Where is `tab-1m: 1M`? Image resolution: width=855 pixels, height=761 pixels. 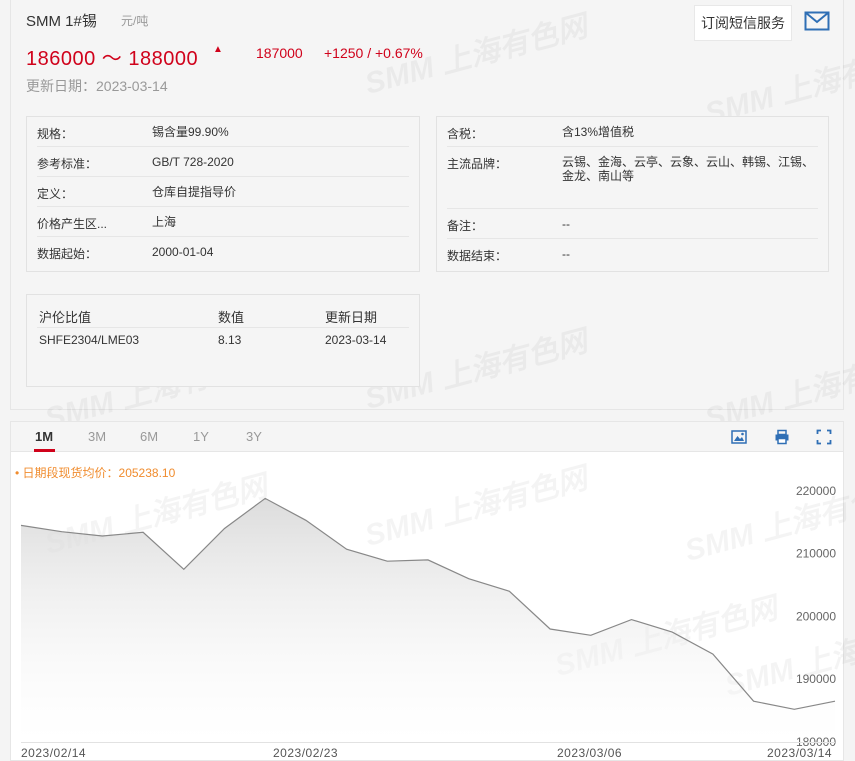
tab-1m: 1M is located at coordinates (44, 436).